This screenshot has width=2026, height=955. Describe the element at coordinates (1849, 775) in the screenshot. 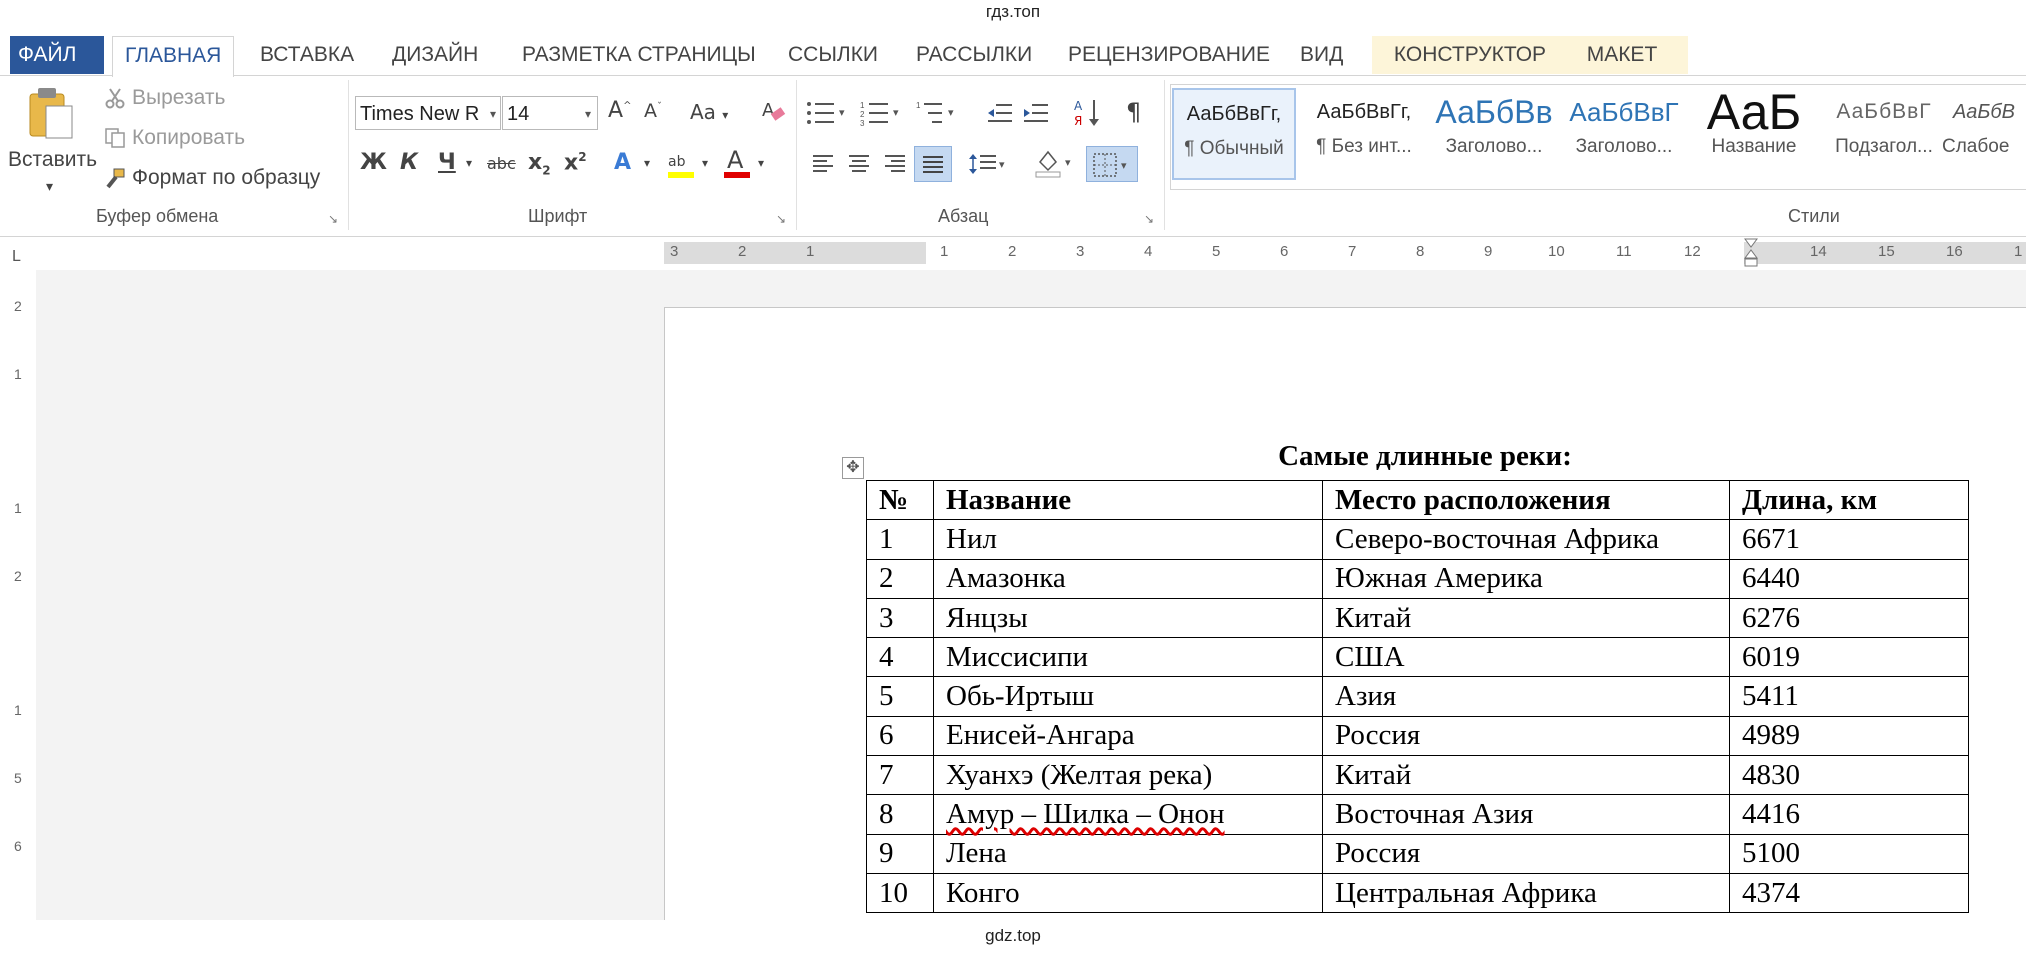

I see `cell-length: 4830` at that location.